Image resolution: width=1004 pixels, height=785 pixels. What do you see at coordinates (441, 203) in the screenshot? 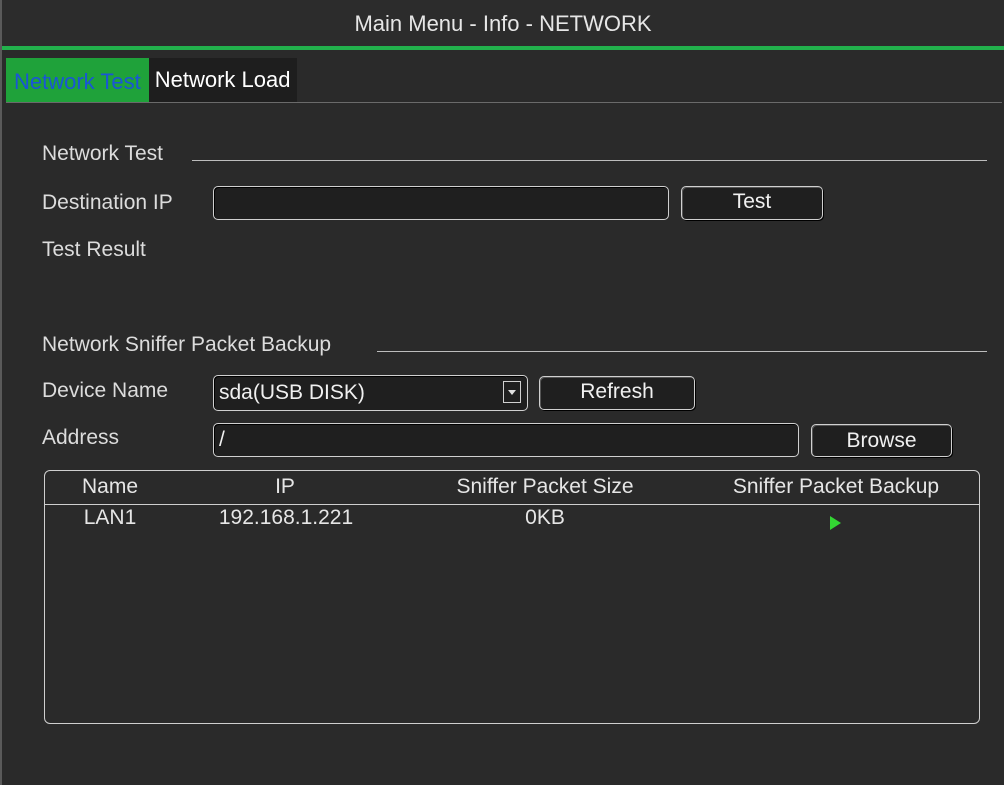
I see `destination-ip-input` at bounding box center [441, 203].